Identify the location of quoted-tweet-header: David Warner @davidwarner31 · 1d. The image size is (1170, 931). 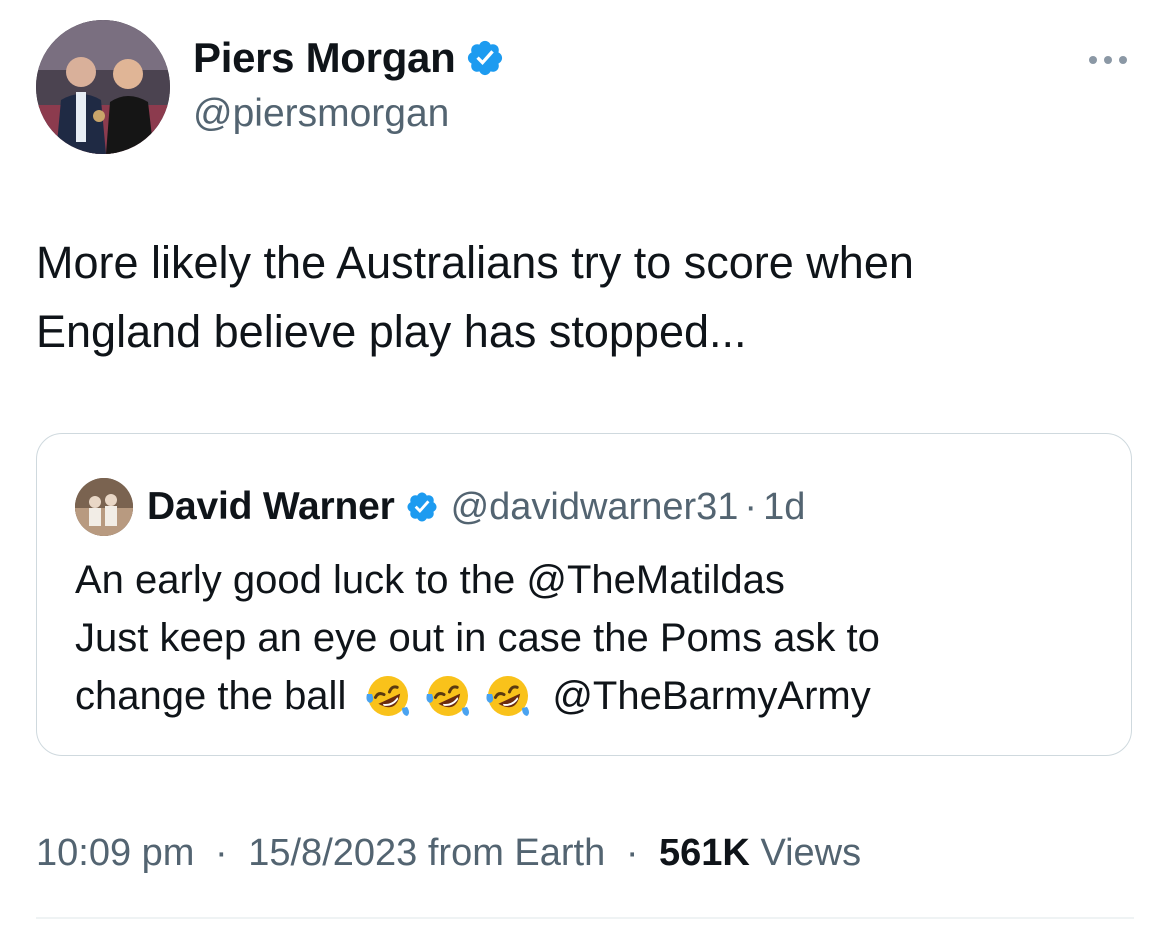
(440, 507).